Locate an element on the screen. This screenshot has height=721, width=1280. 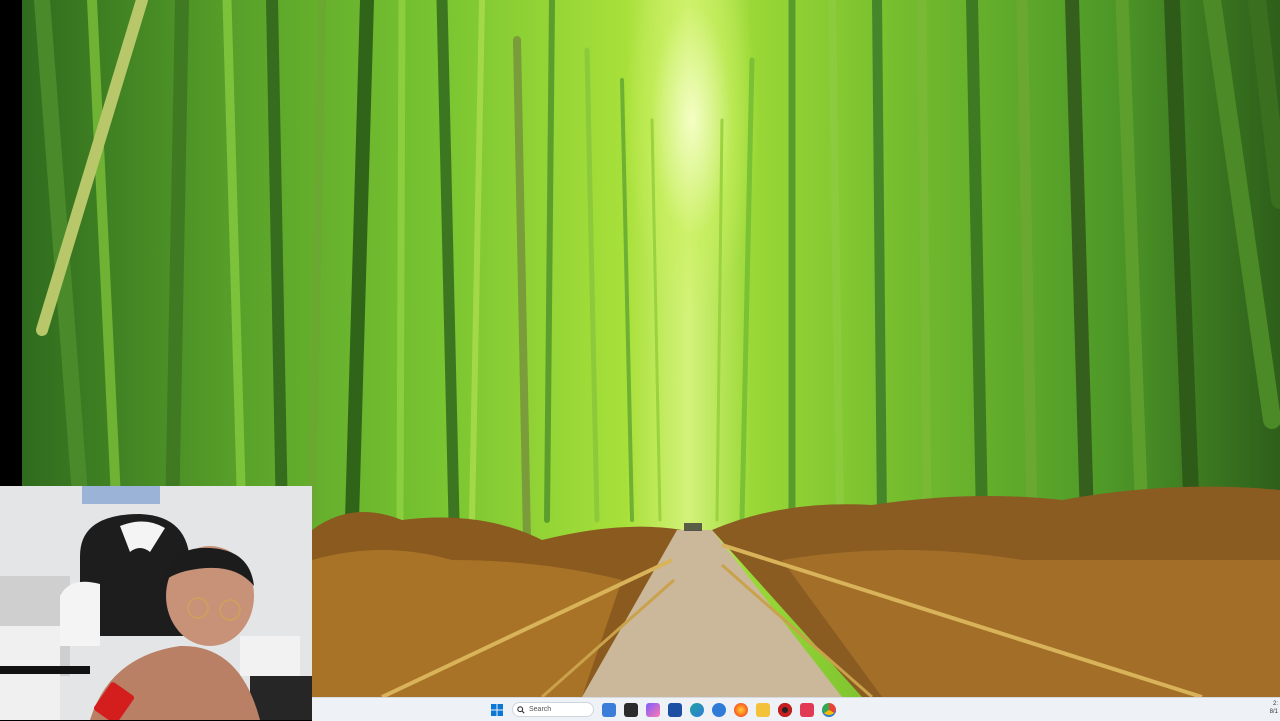
app-icon is located at coordinates (719, 709).